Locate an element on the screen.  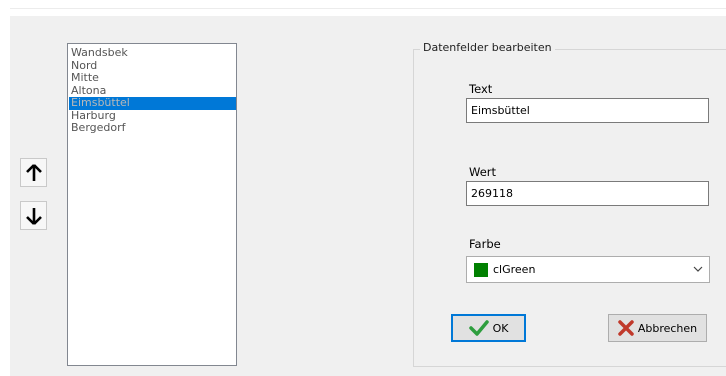
move-down-button is located at coordinates (33, 215).